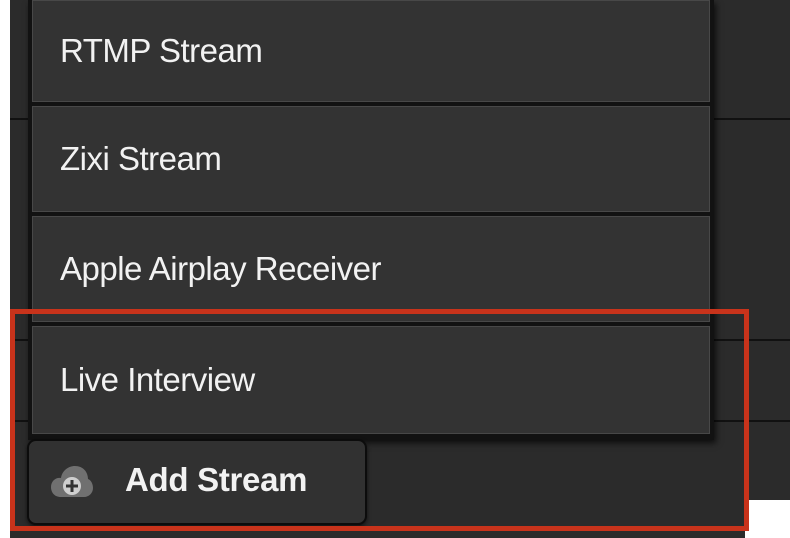 The image size is (790, 538). What do you see at coordinates (157, 379) in the screenshot?
I see `menu-item-label: Live Interview` at bounding box center [157, 379].